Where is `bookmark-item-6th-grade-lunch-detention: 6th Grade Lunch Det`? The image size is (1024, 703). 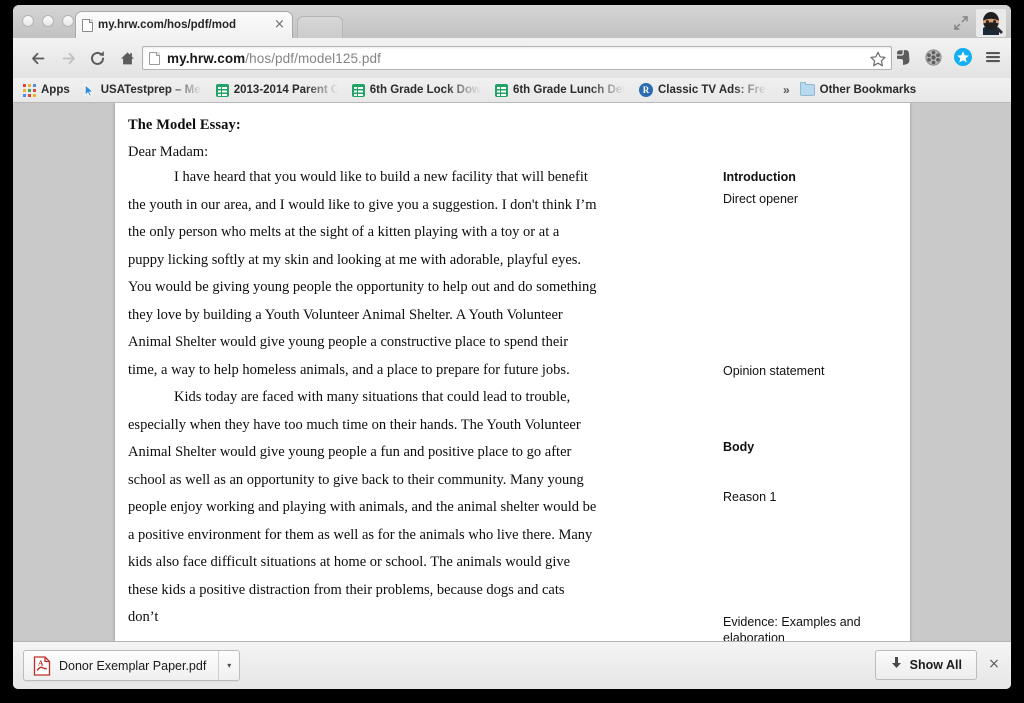 bookmark-item-6th-grade-lunch-detention: 6th Grade Lunch Det is located at coordinates (559, 90).